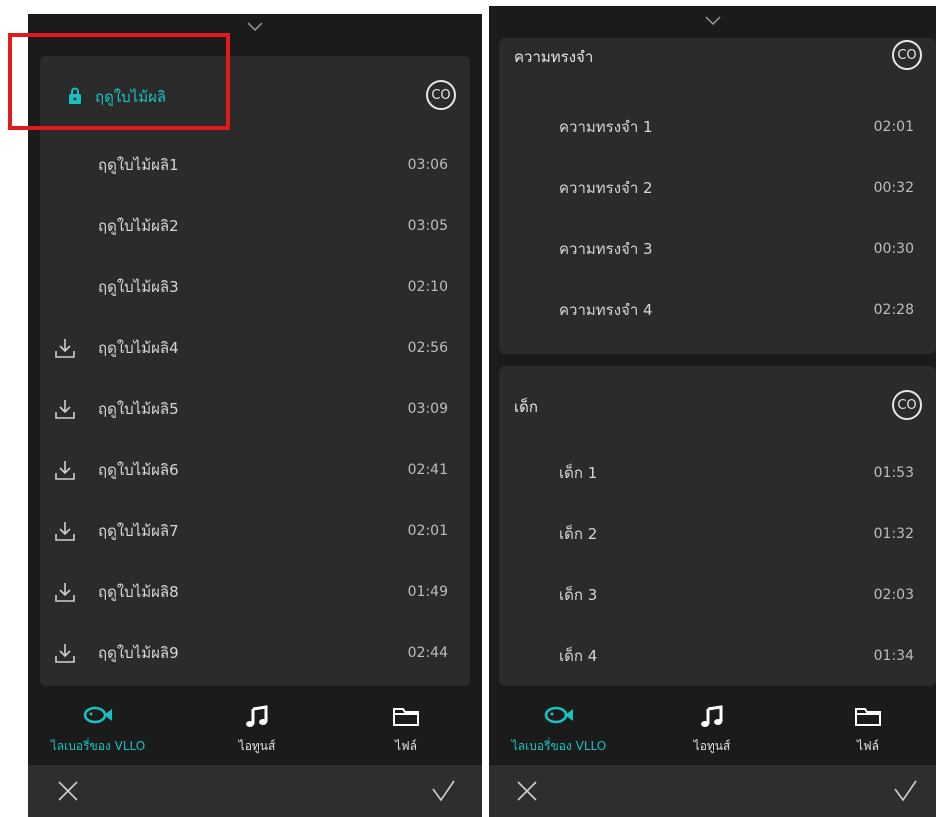 Image resolution: width=936 pixels, height=817 pixels. Describe the element at coordinates (138, 347) in the screenshot. I see `track-name: ฤดูใบไม้ผลิ4` at that location.